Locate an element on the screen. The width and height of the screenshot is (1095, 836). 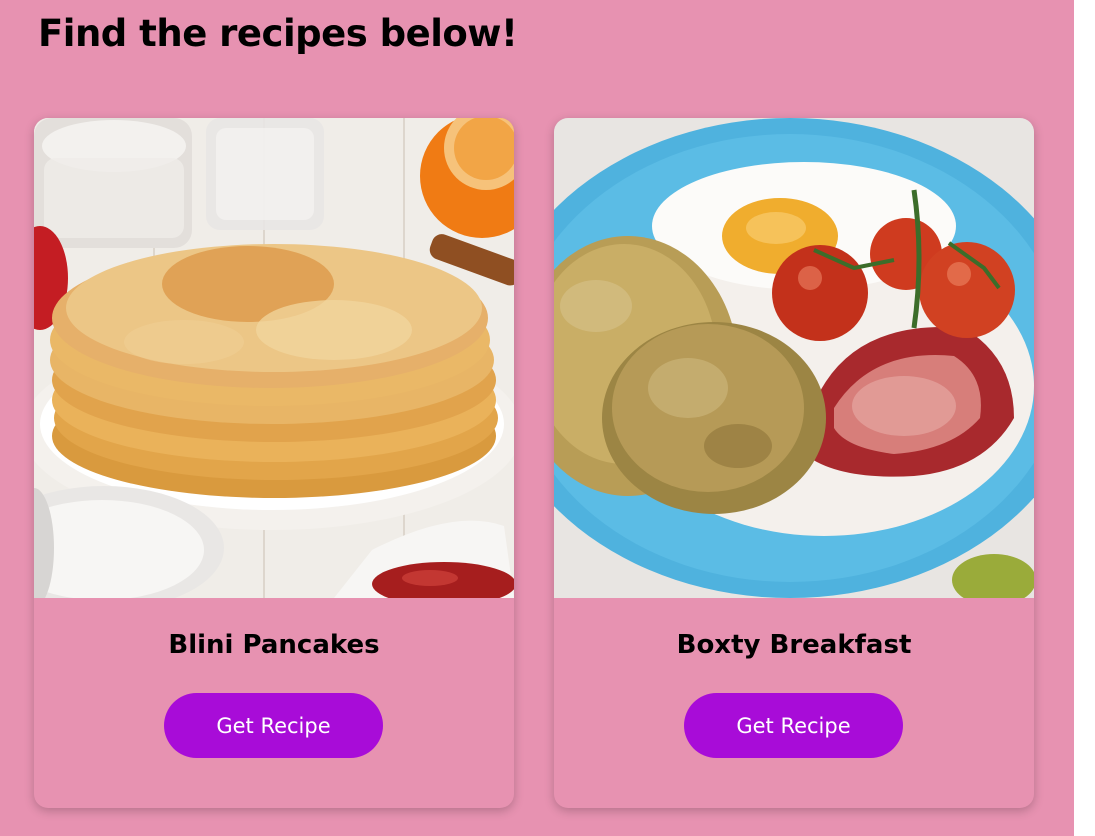
get-recipe-button-boxty: Get Recipe is located at coordinates (793, 725).